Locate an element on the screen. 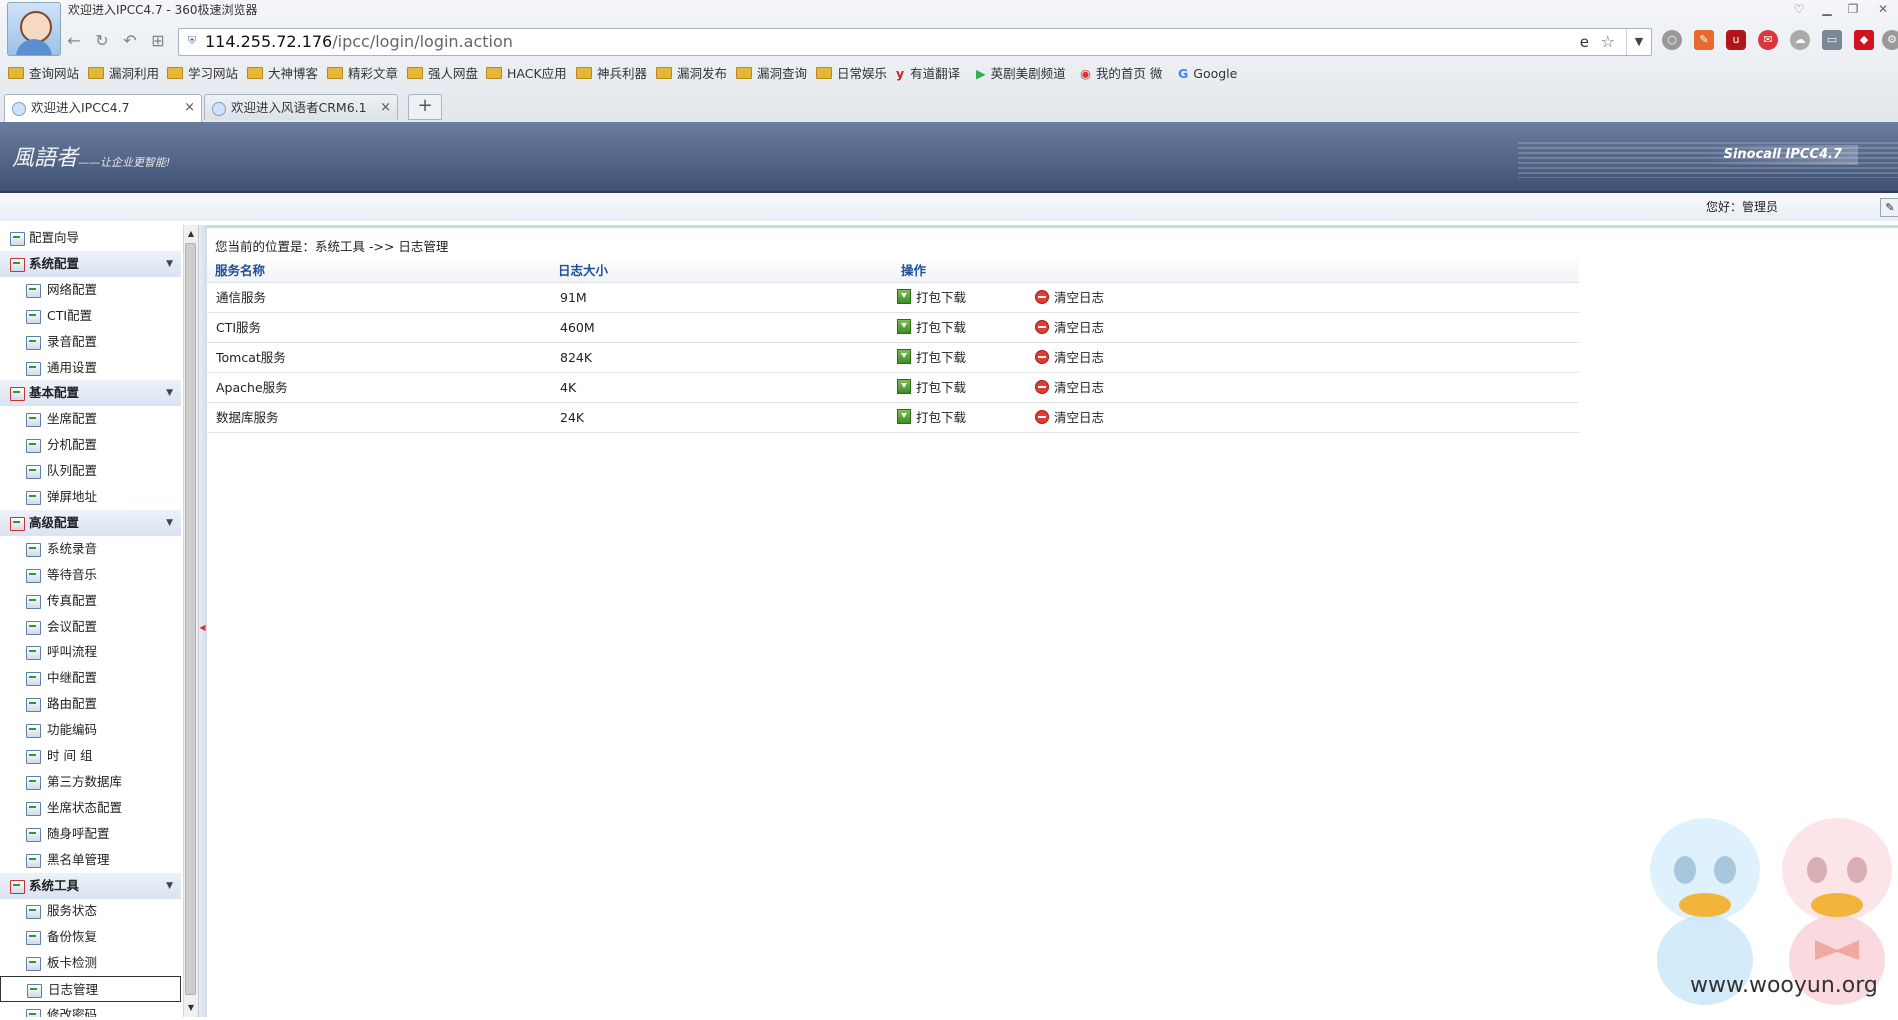 The image size is (1898, 1020). back-icon: ← is located at coordinates (74, 41).